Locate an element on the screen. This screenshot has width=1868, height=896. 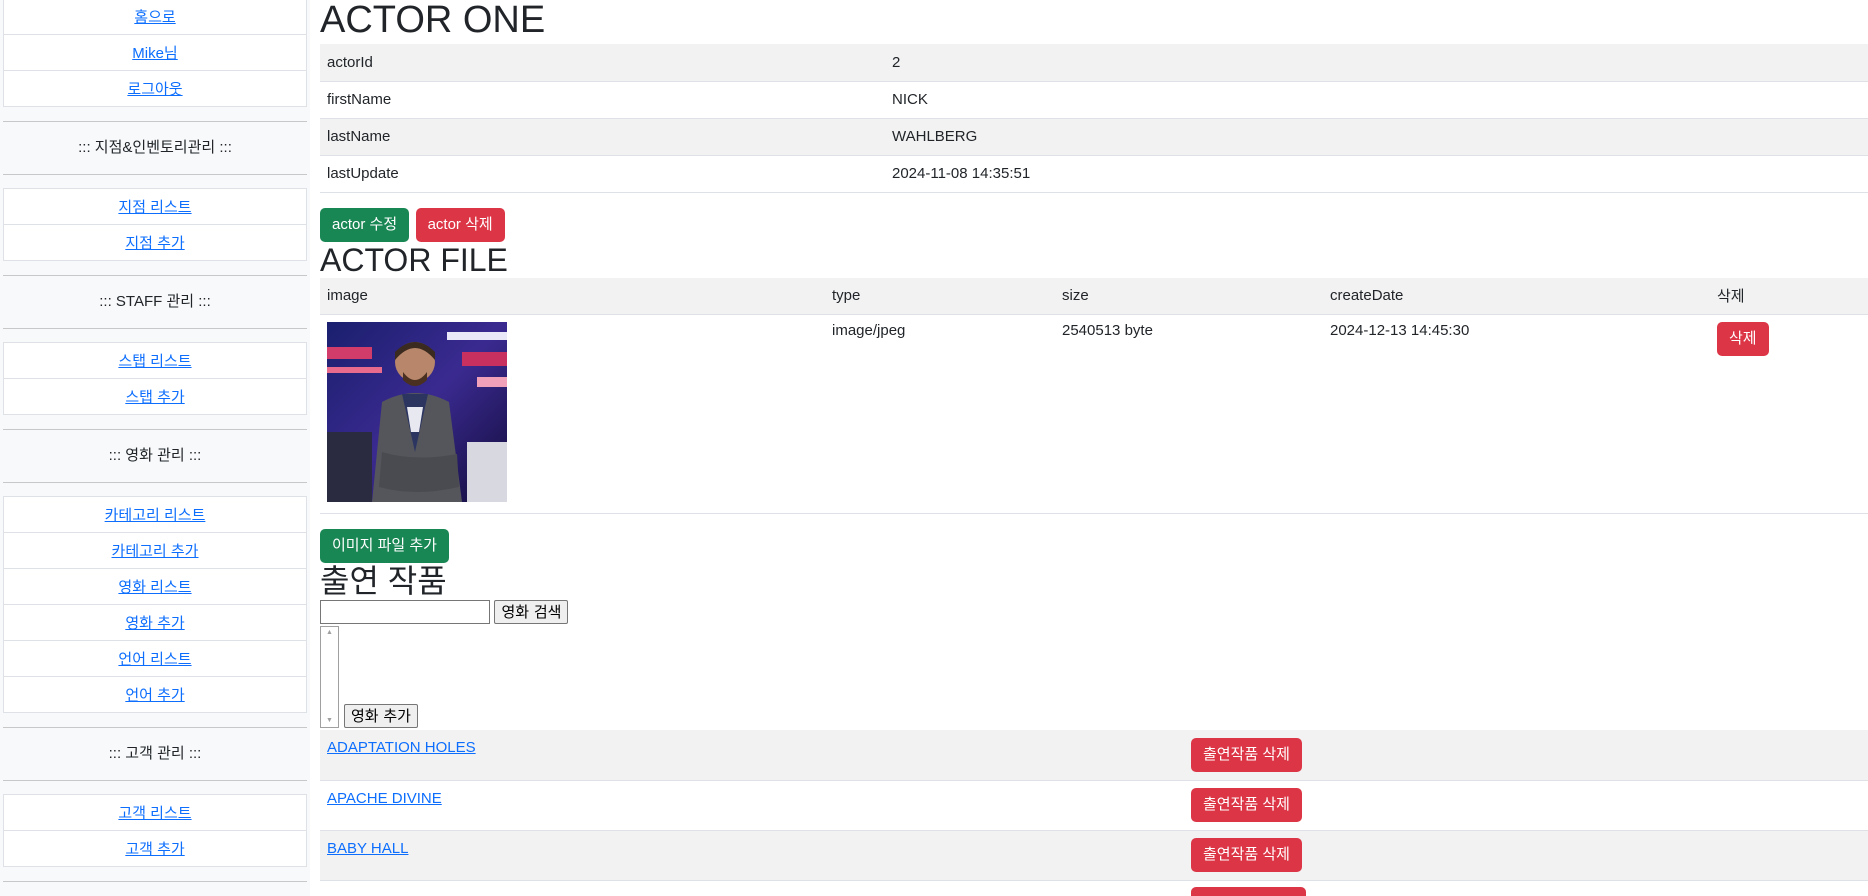
user-link: Mike님 is located at coordinates (154, 53).